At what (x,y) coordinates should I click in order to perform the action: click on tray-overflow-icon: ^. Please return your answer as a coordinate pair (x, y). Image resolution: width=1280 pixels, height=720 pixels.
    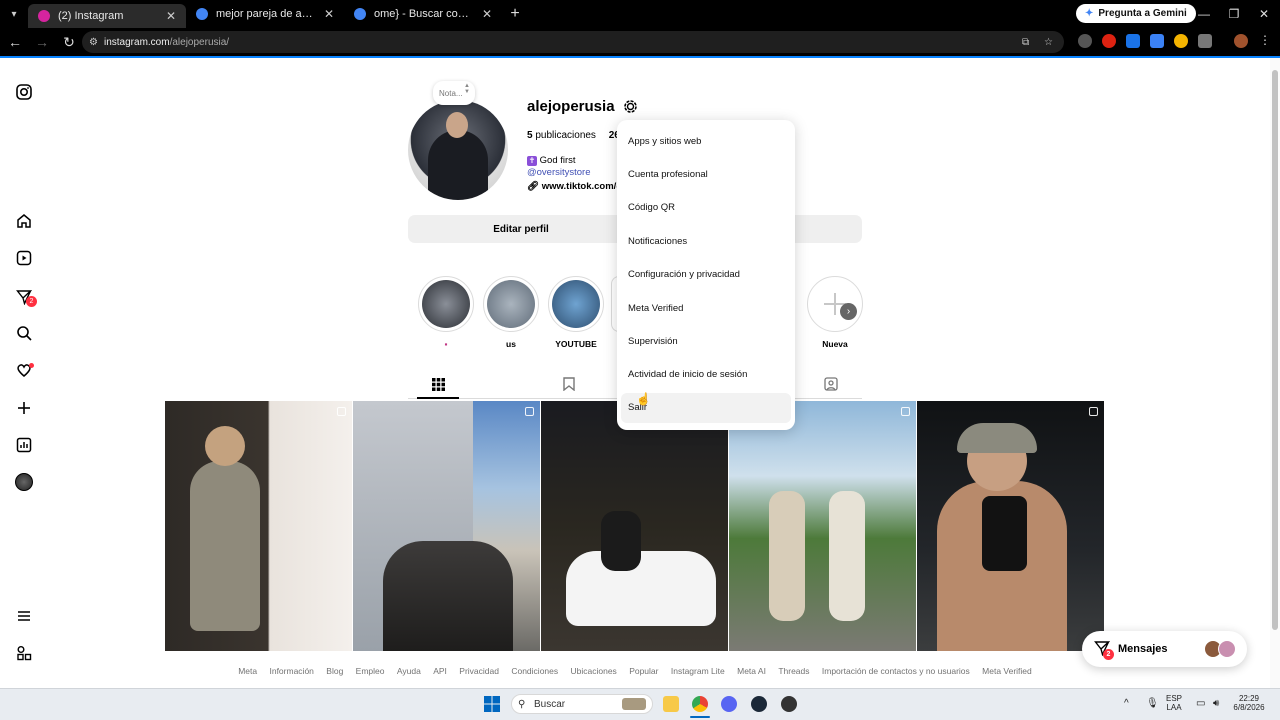
    Looking at the image, I should click on (1126, 703).